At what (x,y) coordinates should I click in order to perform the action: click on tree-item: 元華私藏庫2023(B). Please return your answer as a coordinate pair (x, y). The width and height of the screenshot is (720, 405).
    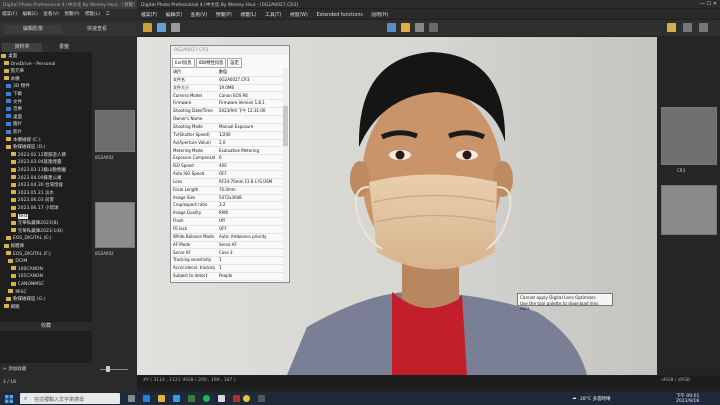
    Looking at the image, I should click on (34, 223).